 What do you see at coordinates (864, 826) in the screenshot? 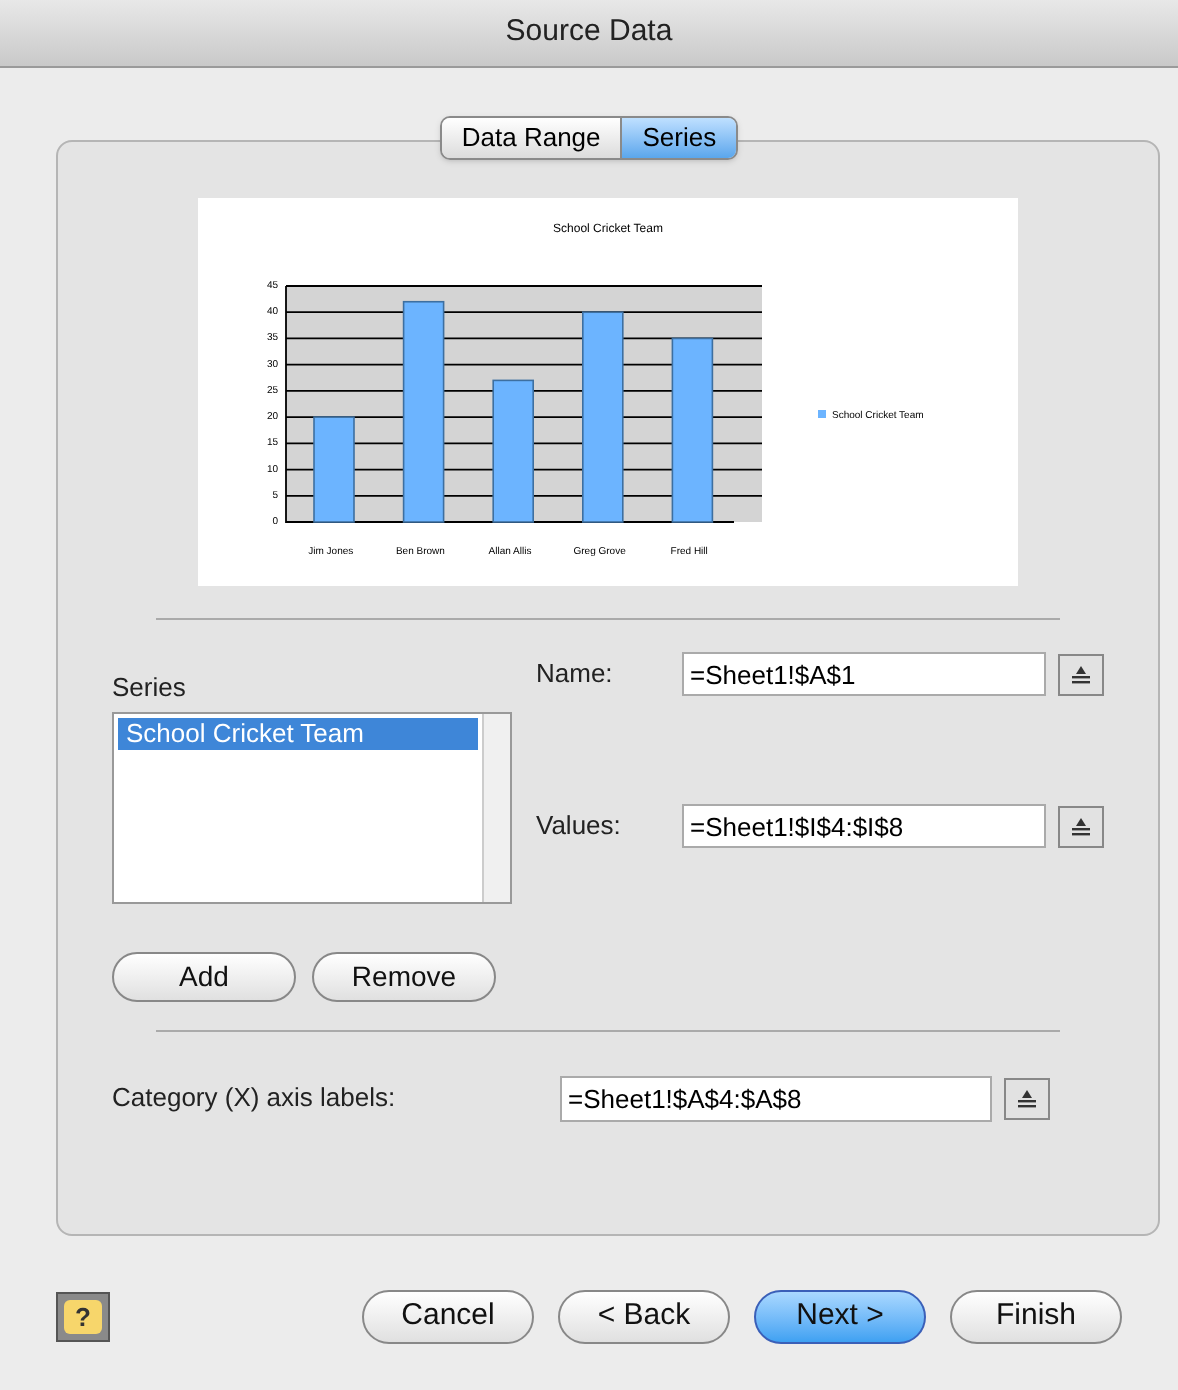
I see `input-field: =Sheet1!$I$4:$I$8` at bounding box center [864, 826].